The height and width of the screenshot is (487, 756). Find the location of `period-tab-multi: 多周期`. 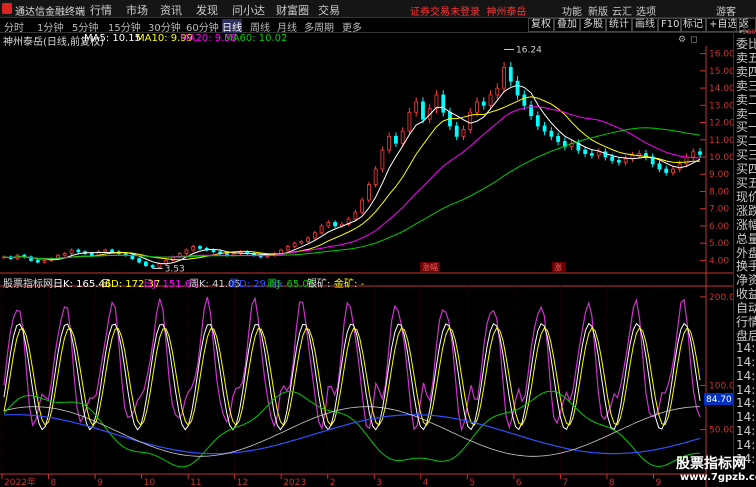

period-tab-multi: 多周期 is located at coordinates (319, 26).